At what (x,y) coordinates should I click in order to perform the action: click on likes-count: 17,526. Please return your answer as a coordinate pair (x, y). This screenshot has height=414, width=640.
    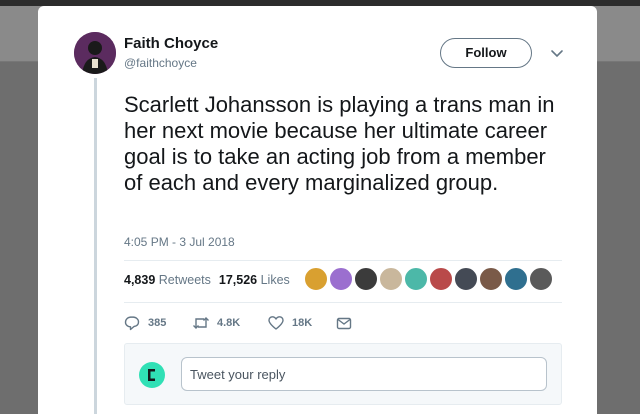
    Looking at the image, I should click on (238, 280).